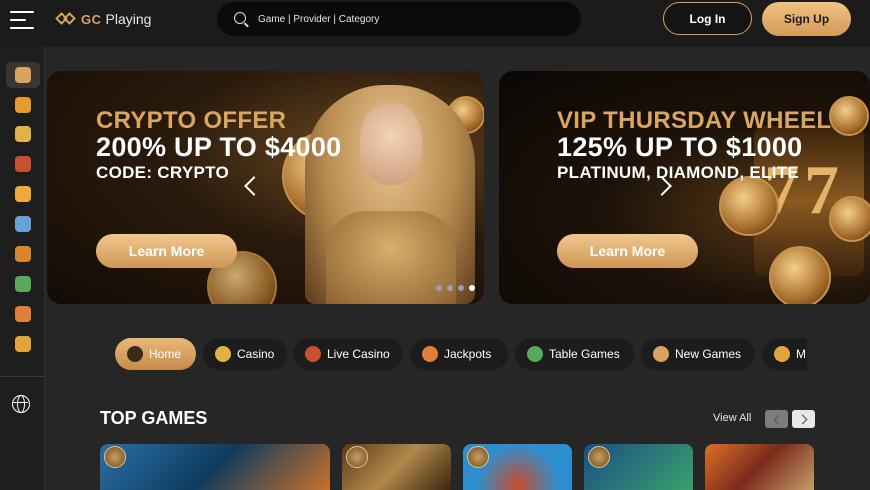  What do you see at coordinates (408, 19) in the screenshot?
I see `search-input` at bounding box center [408, 19].